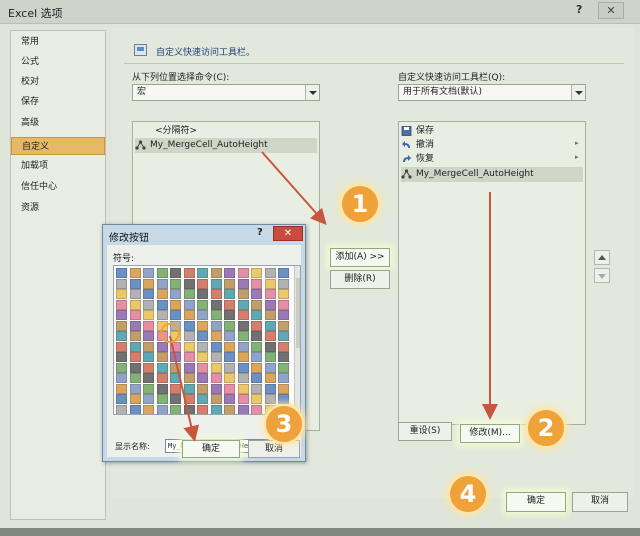 Image resolution: width=640 pixels, height=536 pixels. I want to click on step-badge-3: 3, so click(284, 424).